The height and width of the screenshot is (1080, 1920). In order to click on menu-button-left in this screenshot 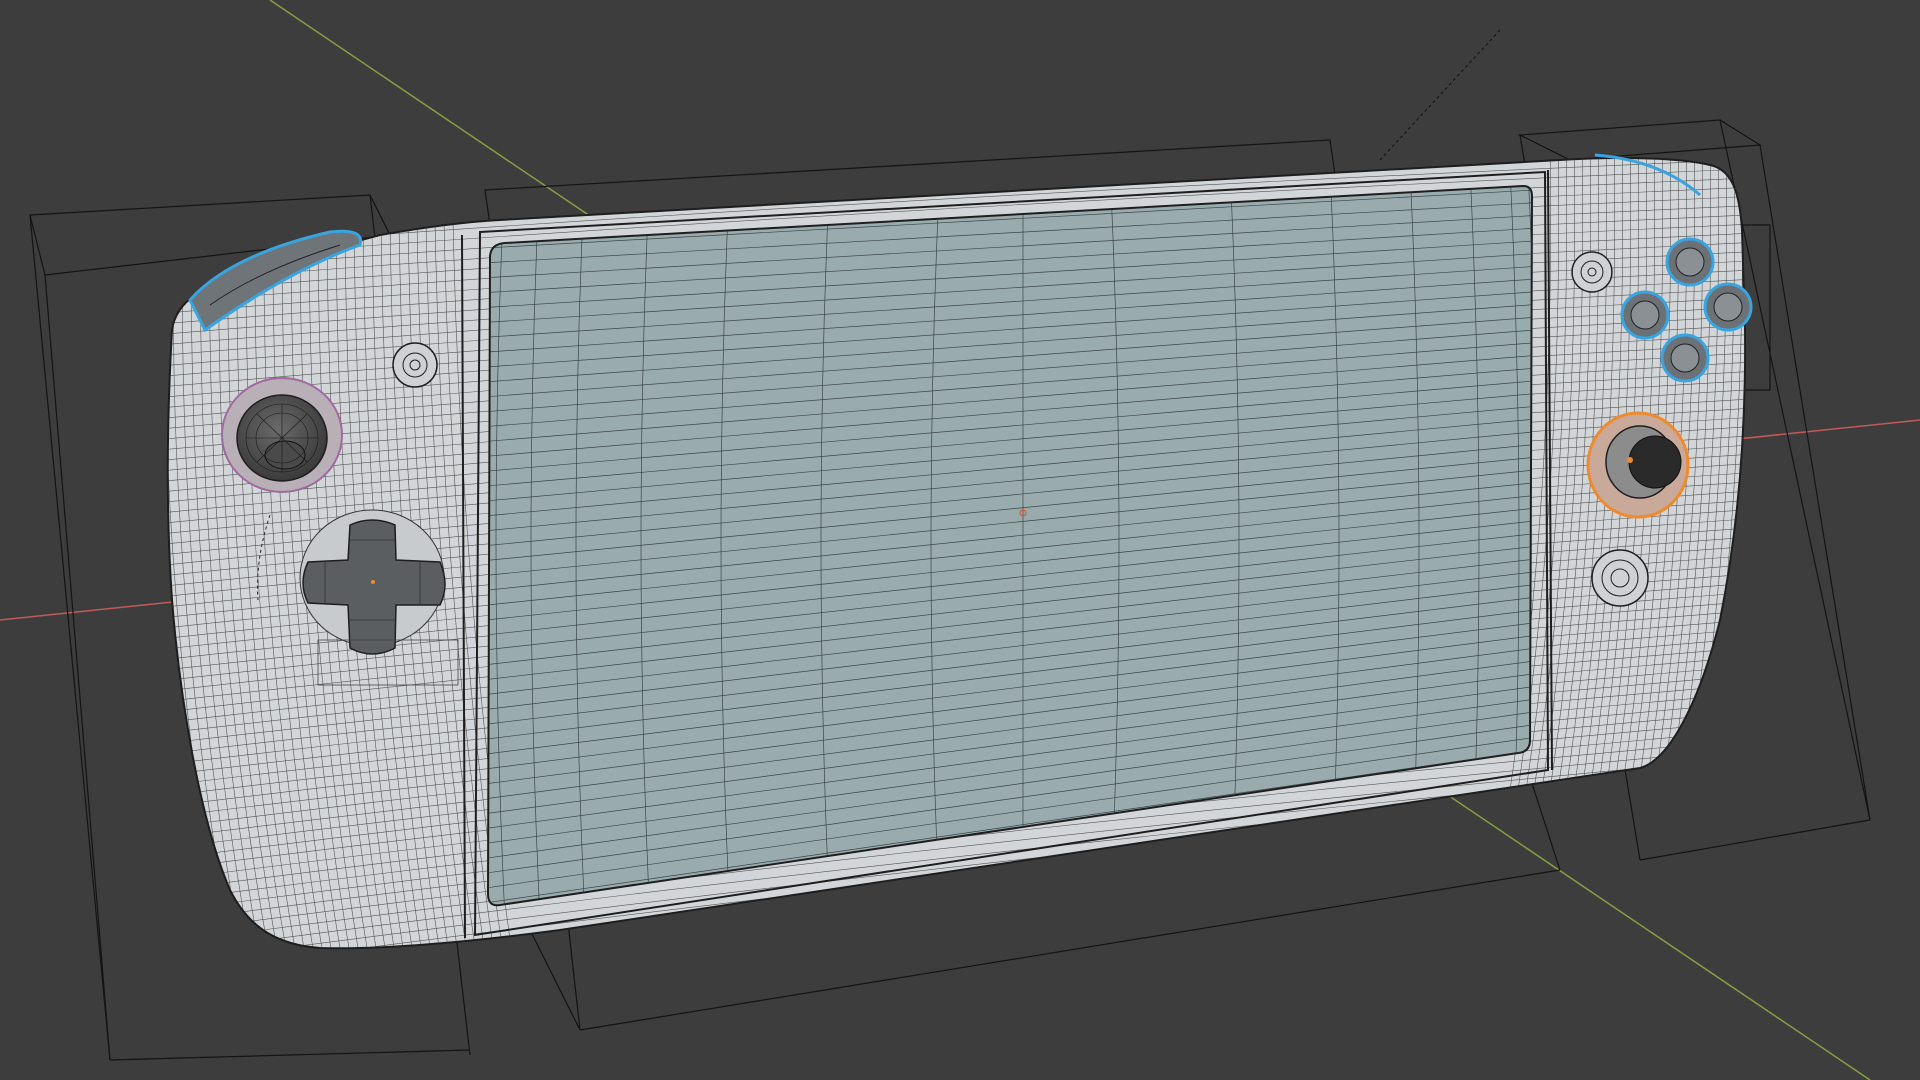, I will do `click(415, 365)`.